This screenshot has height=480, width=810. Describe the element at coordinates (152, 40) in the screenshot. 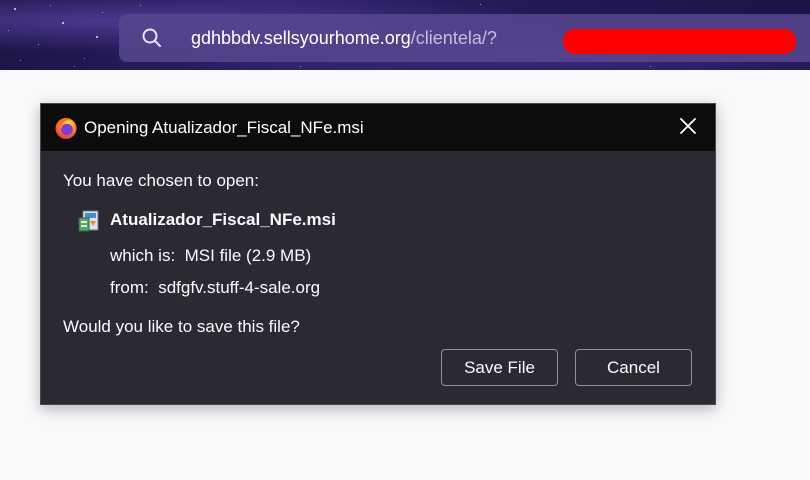

I see `search-icon` at that location.